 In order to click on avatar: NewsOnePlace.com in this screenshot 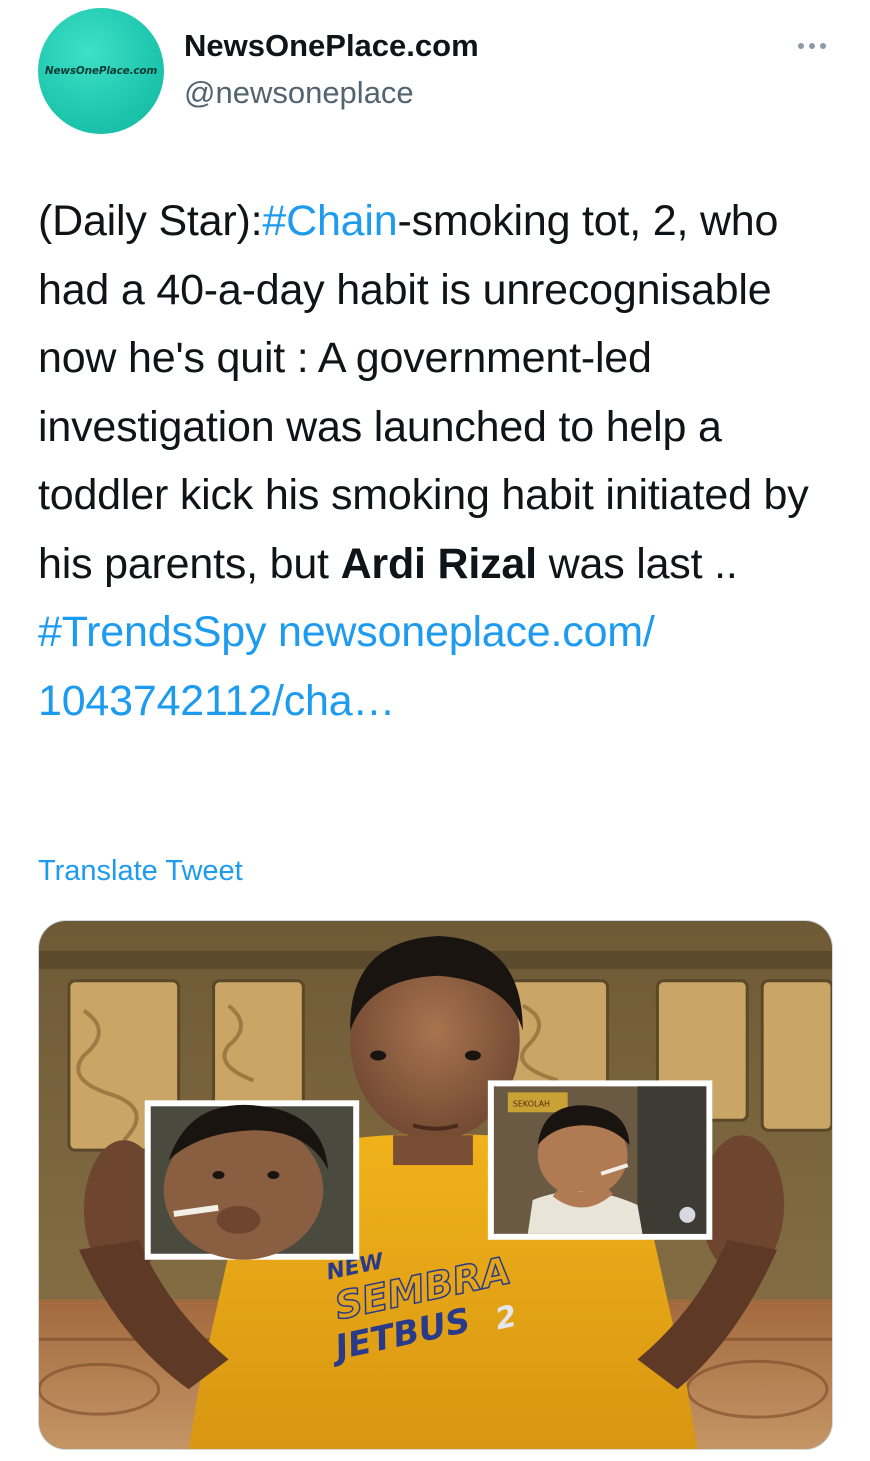, I will do `click(101, 71)`.